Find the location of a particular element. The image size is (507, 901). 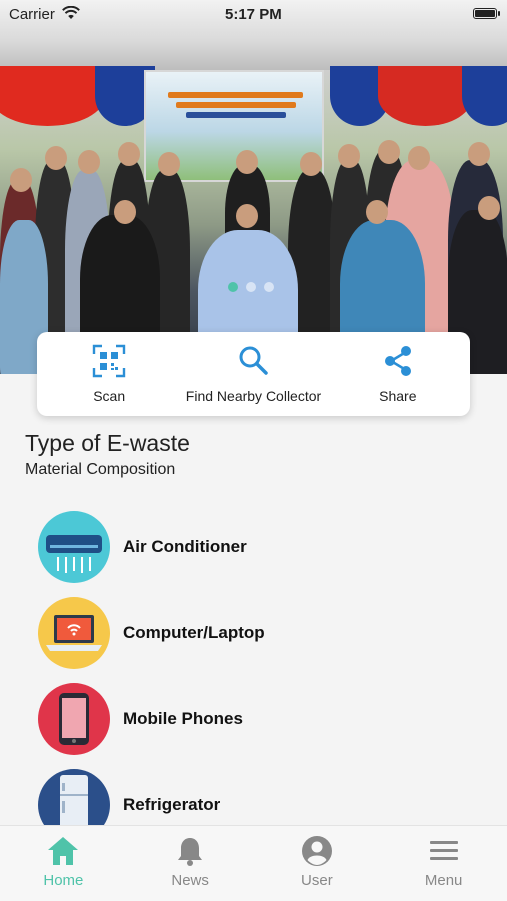

home-icon is located at coordinates (63, 851).